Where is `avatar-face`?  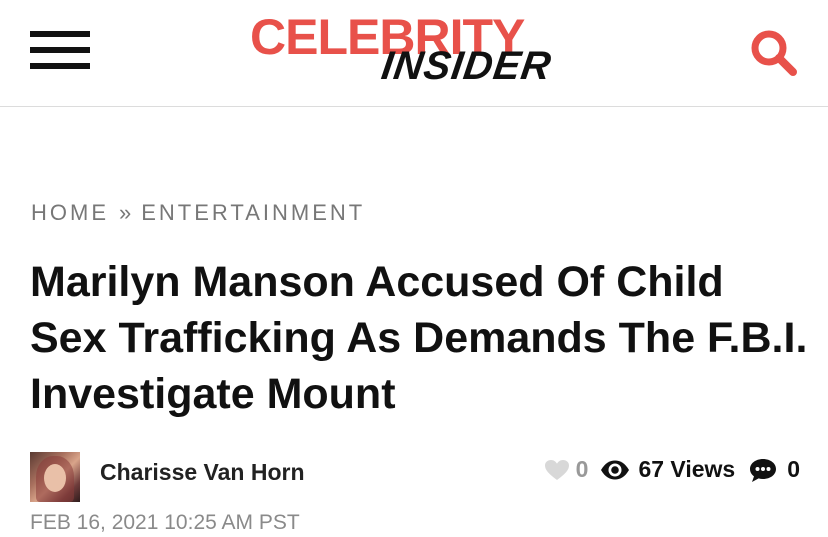 avatar-face is located at coordinates (55, 478).